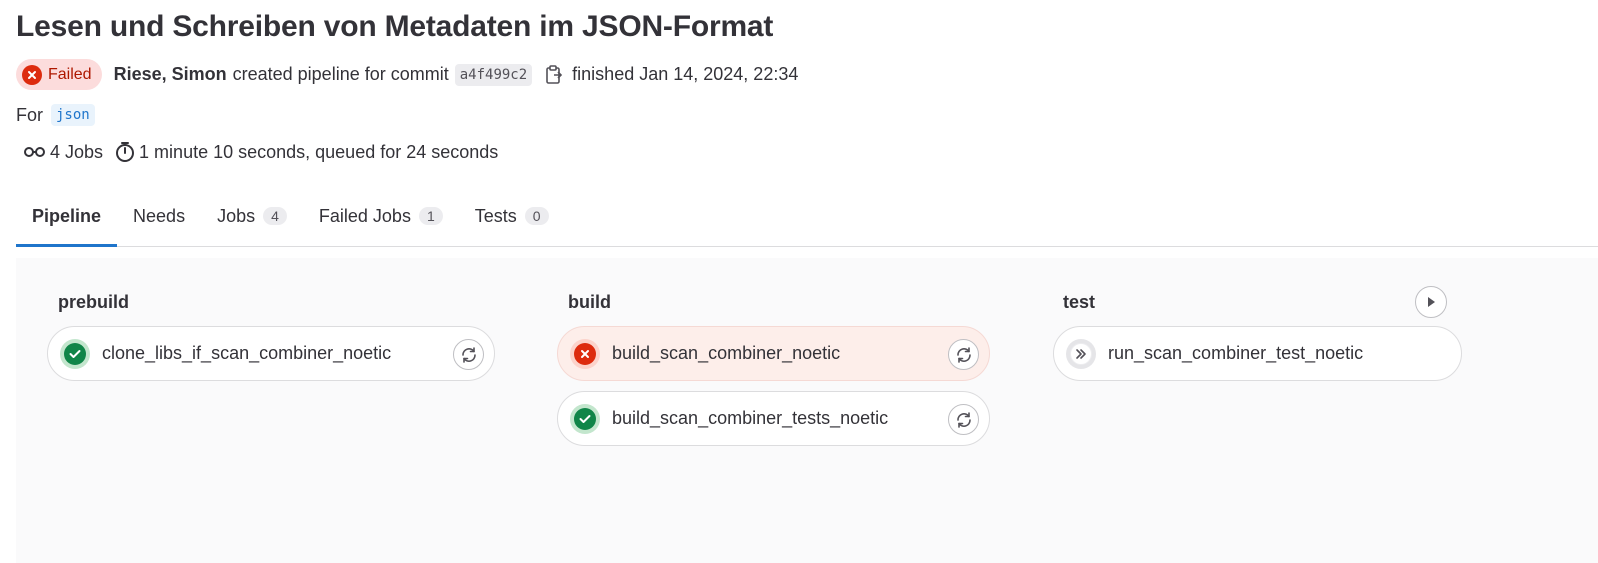  Describe the element at coordinates (536, 216) in the screenshot. I see `tab-count-badge: 0` at that location.